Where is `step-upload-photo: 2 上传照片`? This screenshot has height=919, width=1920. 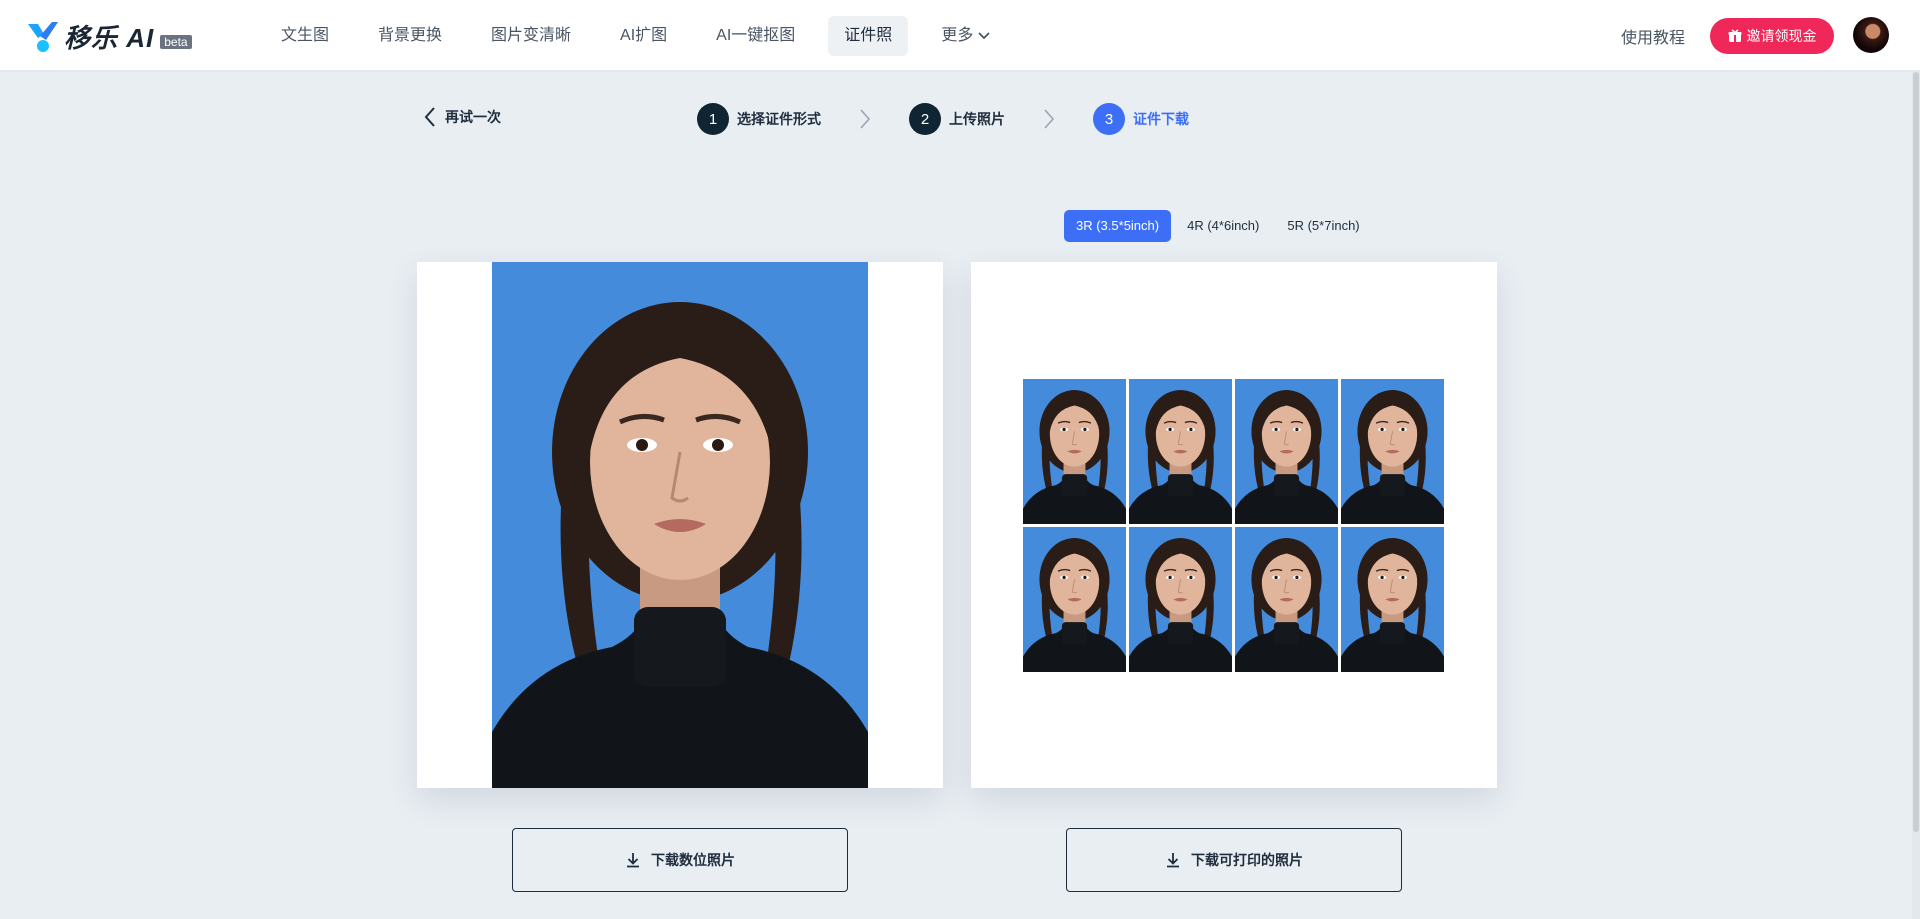
step-upload-photo: 2 上传照片 is located at coordinates (957, 119).